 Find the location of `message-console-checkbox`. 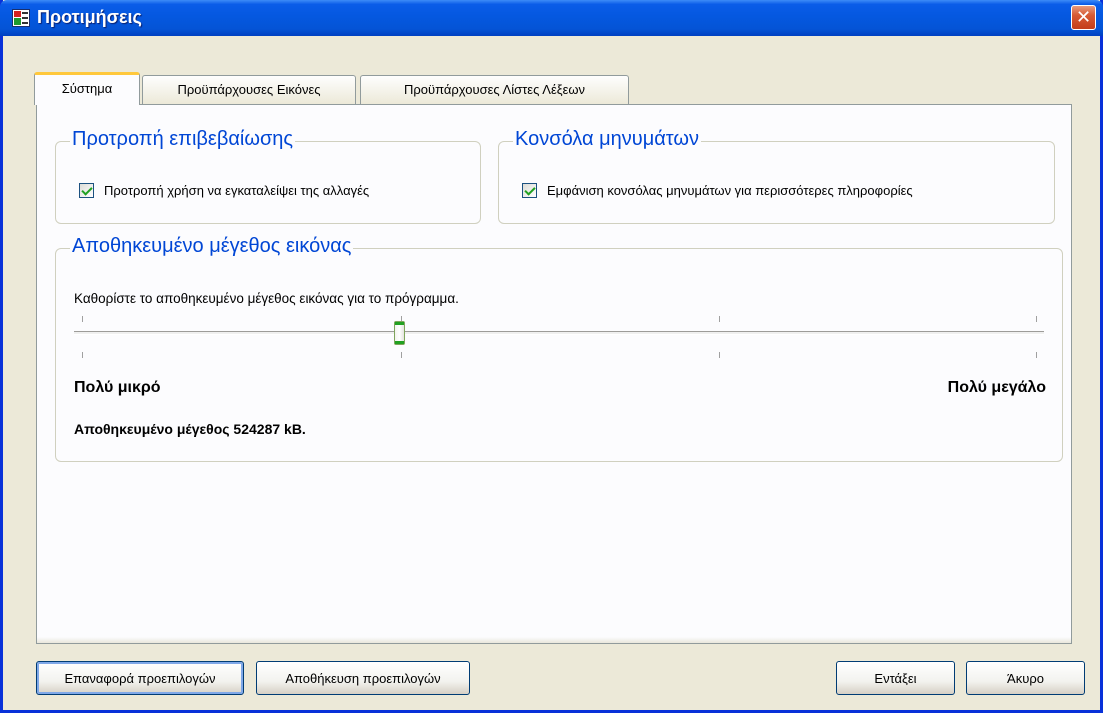

message-console-checkbox is located at coordinates (529, 190).